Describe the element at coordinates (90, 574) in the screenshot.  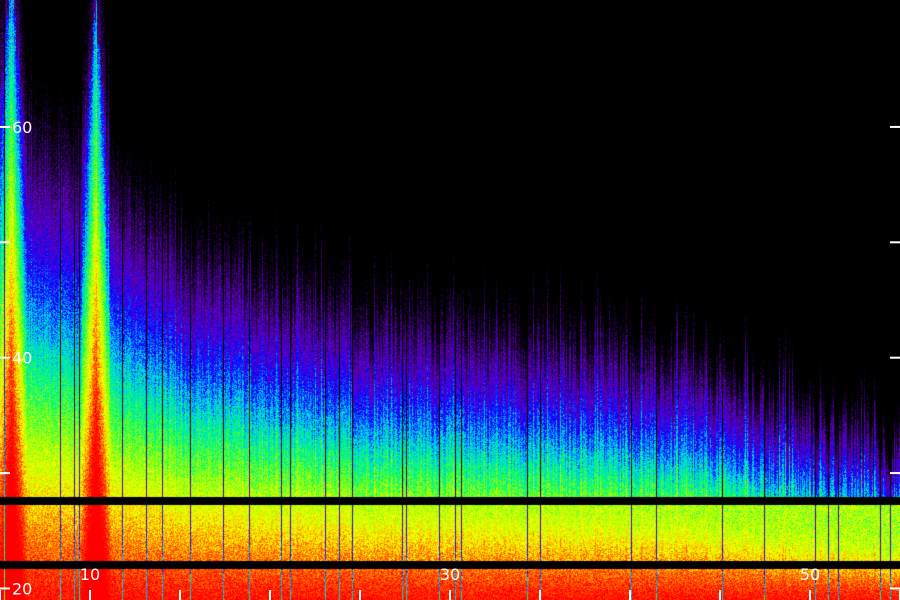
I see `x-tick-label: 10` at that location.